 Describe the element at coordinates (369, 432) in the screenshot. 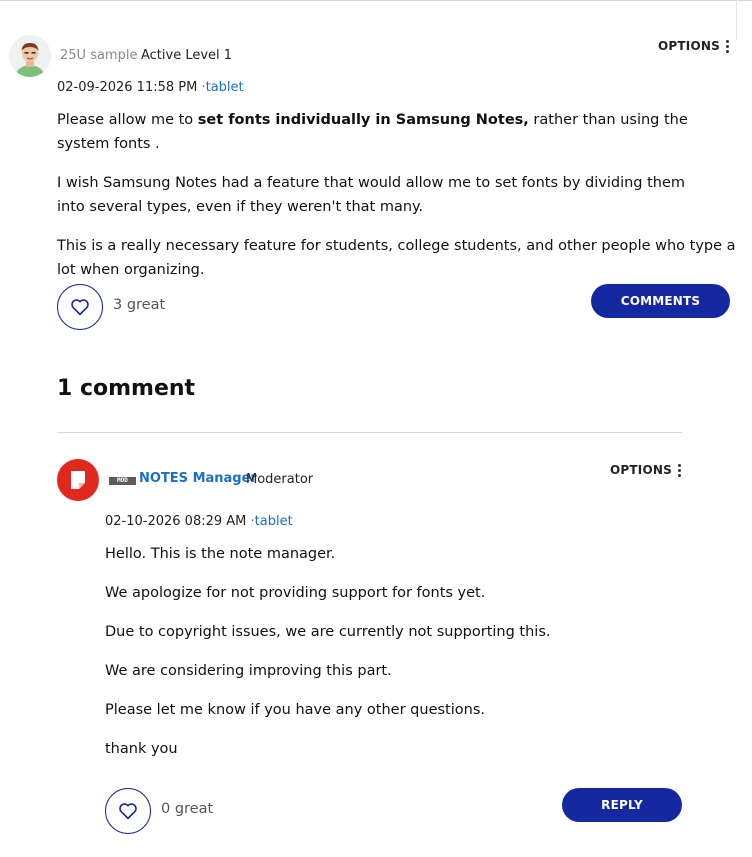

I see `comments-divider` at that location.